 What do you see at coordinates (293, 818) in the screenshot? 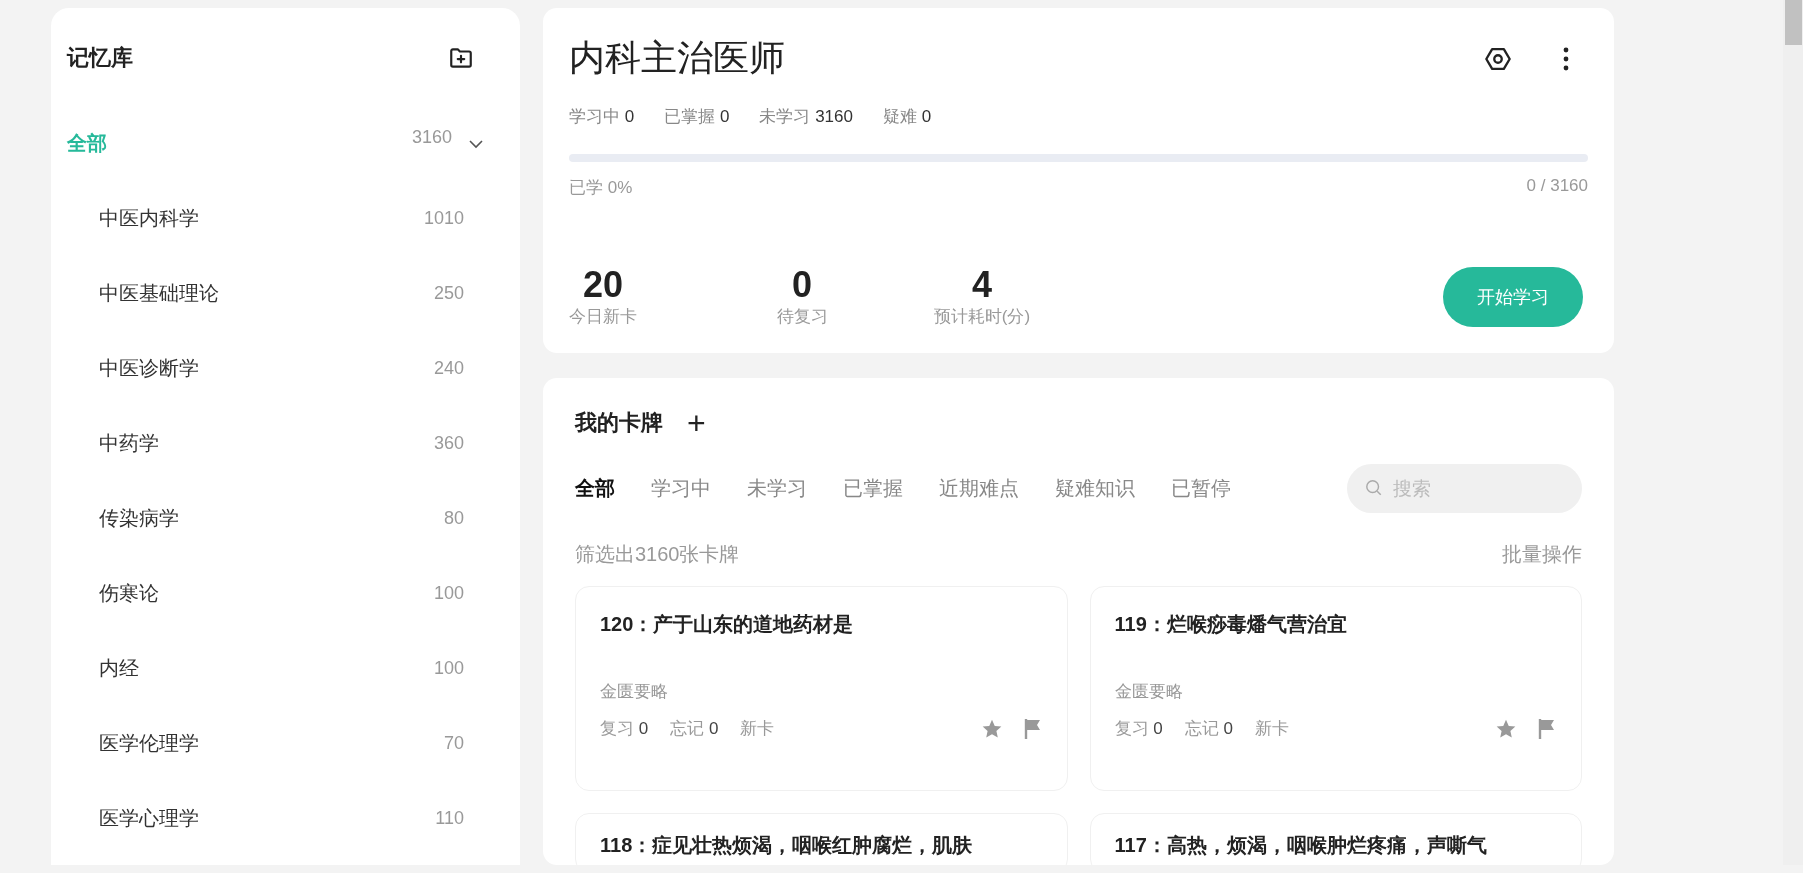
I see `tree-item: 医学心理学 110` at bounding box center [293, 818].